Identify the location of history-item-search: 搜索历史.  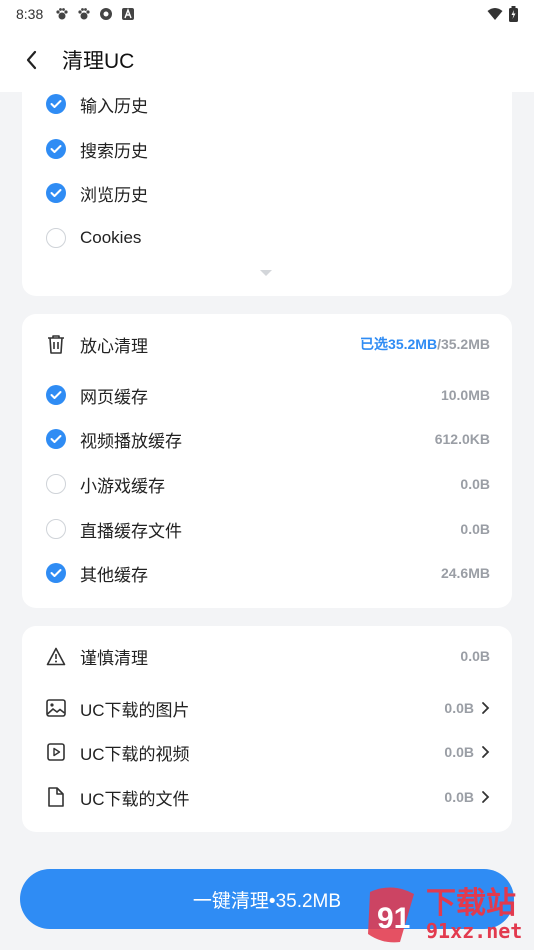
(268, 149).